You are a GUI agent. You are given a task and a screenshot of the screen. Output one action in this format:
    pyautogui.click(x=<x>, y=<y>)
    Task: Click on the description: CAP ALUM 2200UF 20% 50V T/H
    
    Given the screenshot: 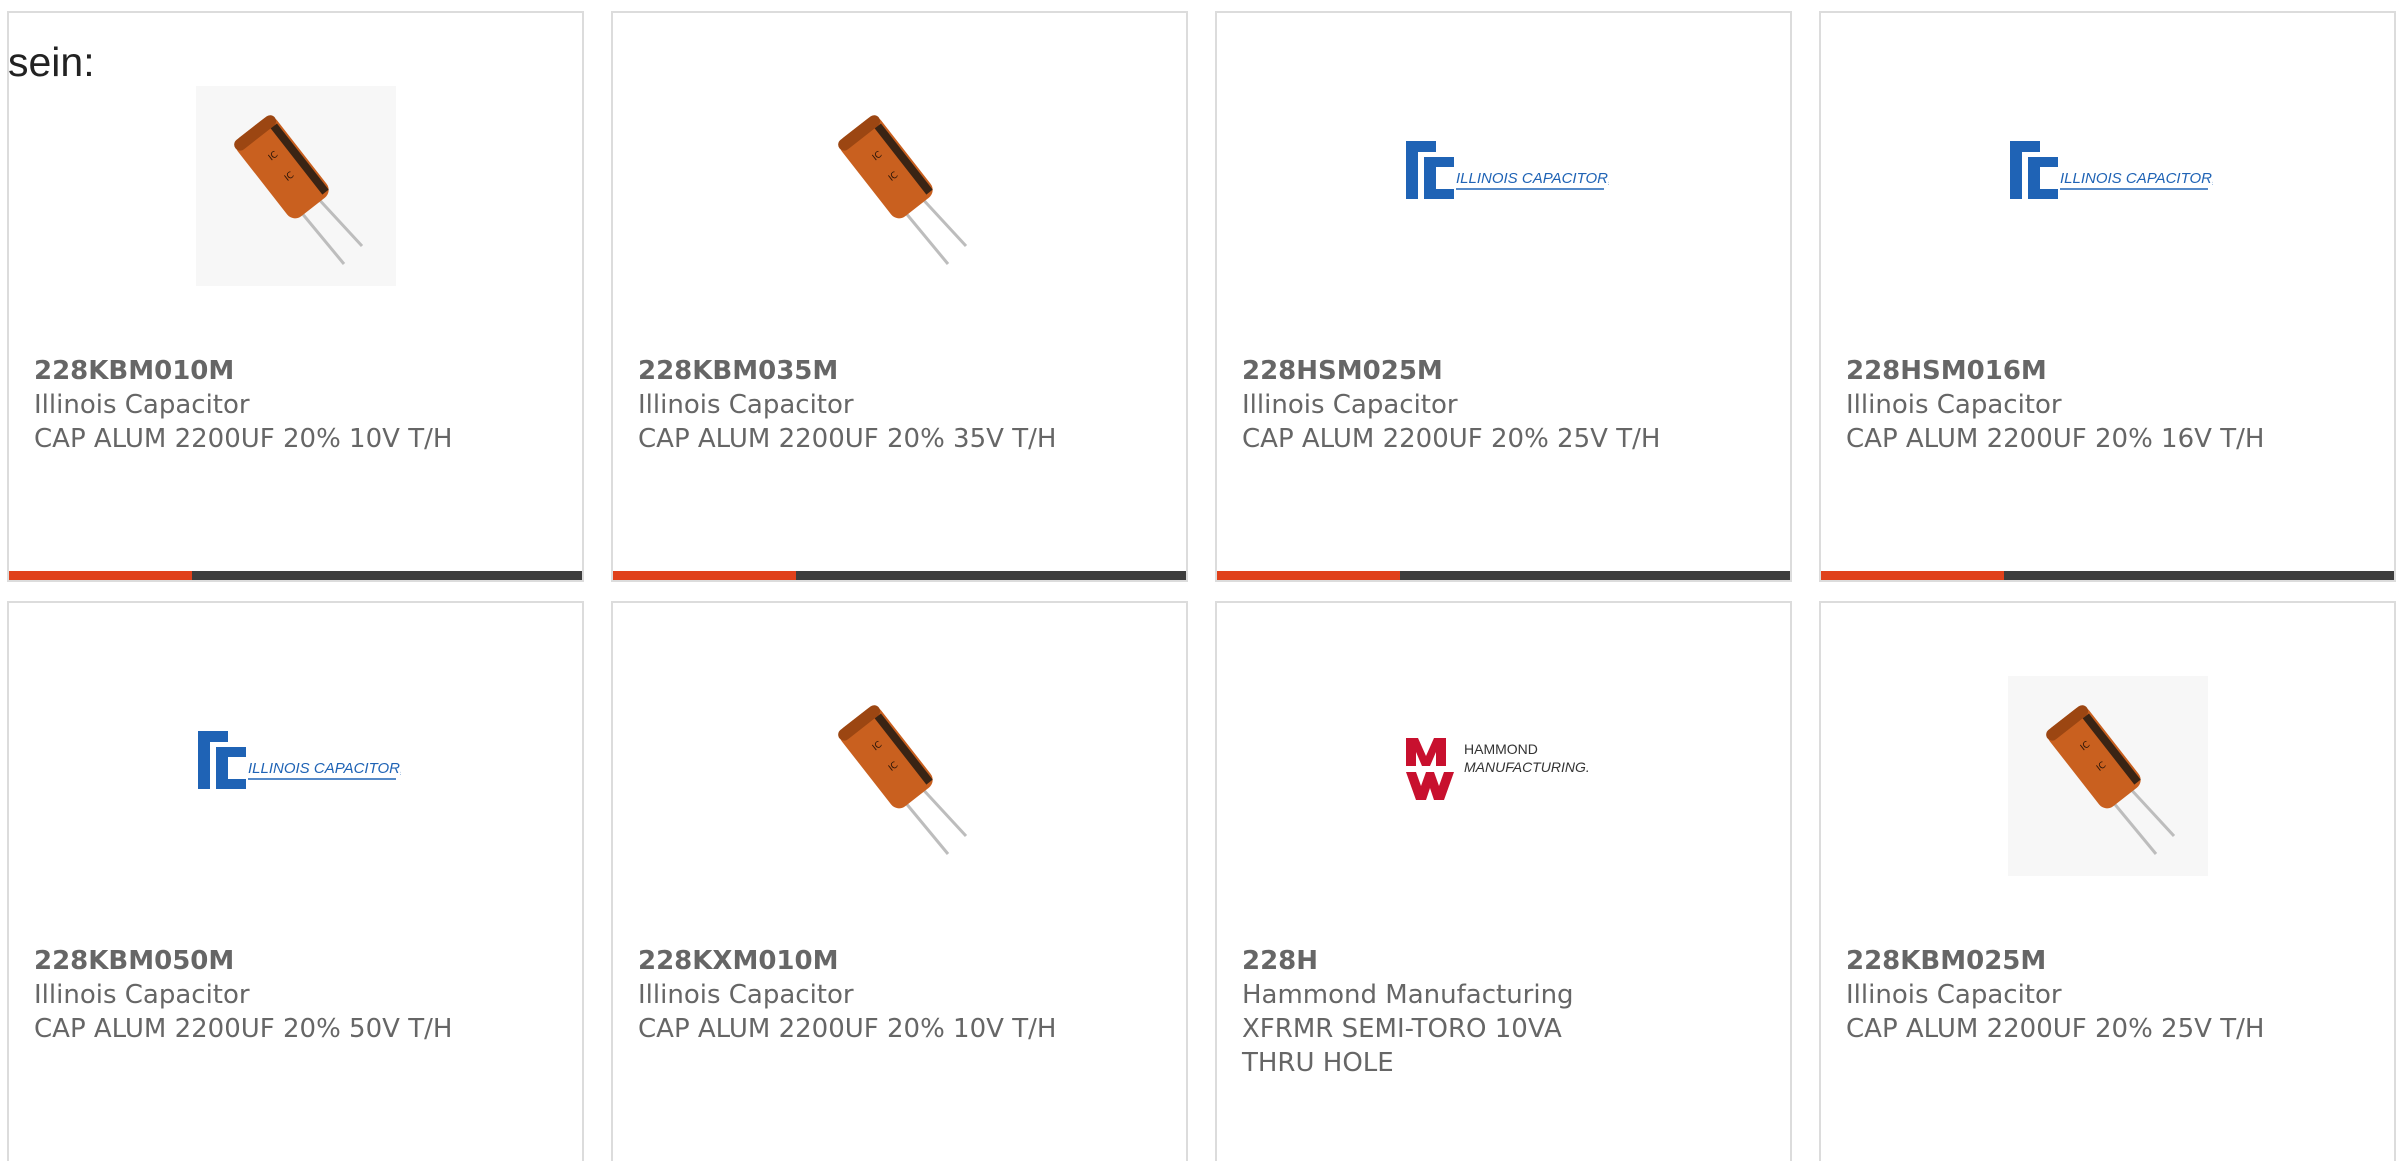 What is the action you would take?
    pyautogui.click(x=243, y=1029)
    